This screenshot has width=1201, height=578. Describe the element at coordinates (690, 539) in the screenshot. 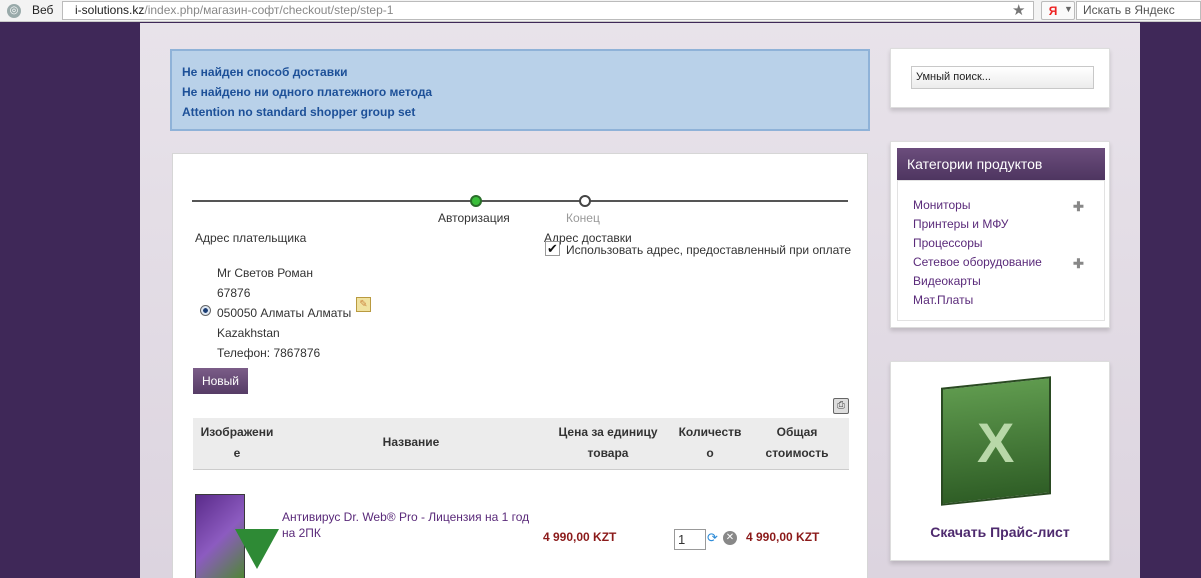

I see `quantity-input: 1` at that location.